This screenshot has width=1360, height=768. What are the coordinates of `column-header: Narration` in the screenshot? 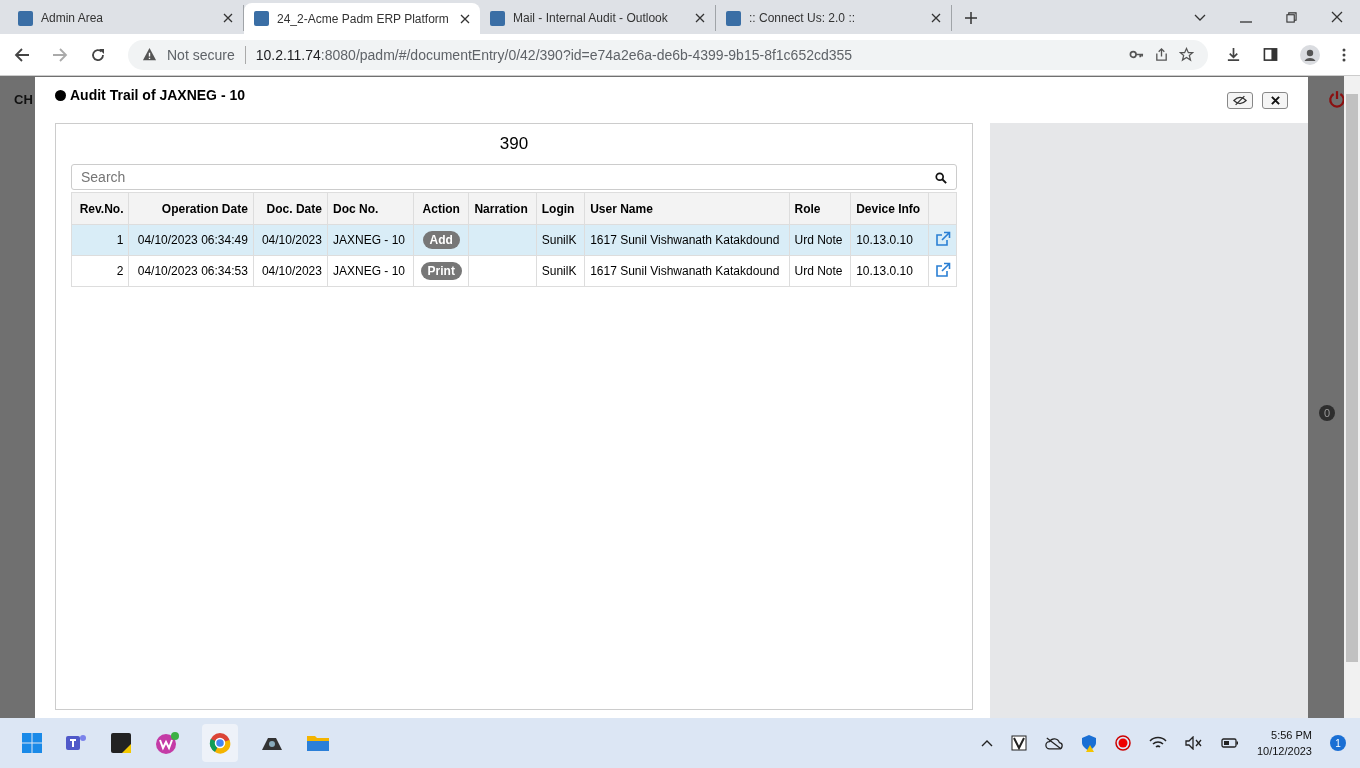 It's located at (502, 208).